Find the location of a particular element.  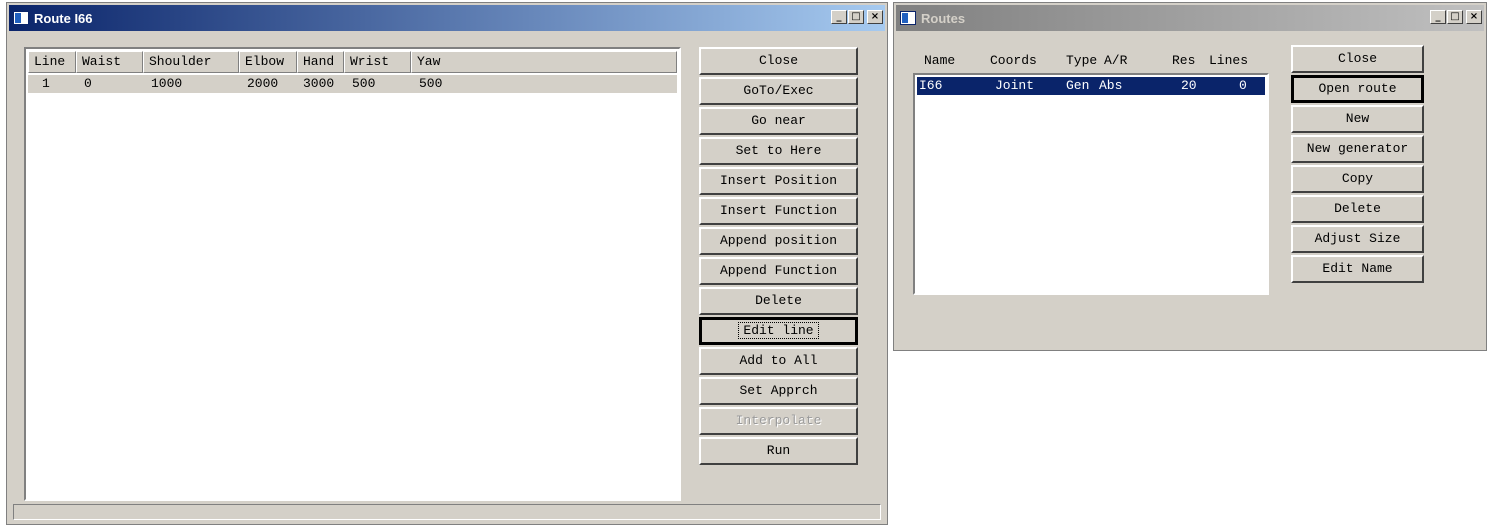

cell-yaw: 500 is located at coordinates (431, 83).